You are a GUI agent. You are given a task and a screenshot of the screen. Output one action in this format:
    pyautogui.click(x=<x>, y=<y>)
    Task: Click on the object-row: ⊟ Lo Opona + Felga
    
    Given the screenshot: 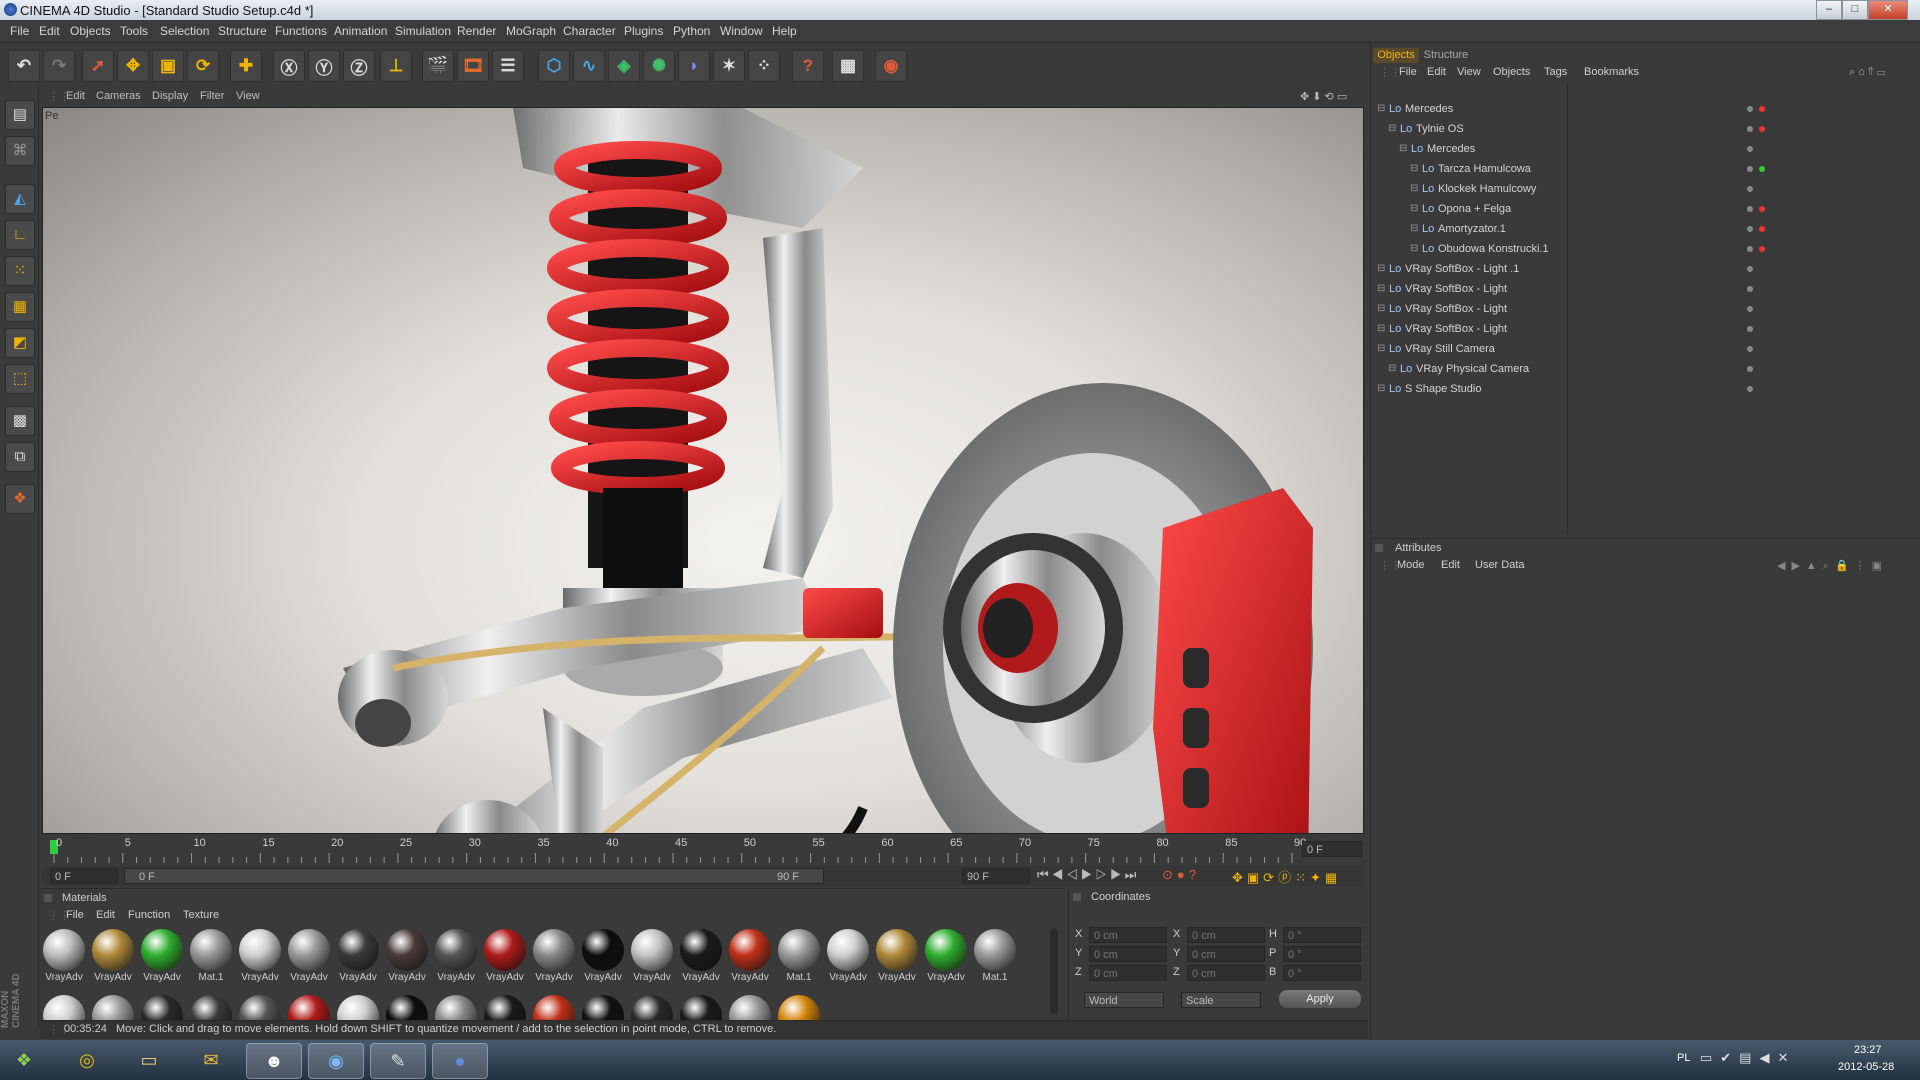 What is the action you would take?
    pyautogui.click(x=1647, y=209)
    